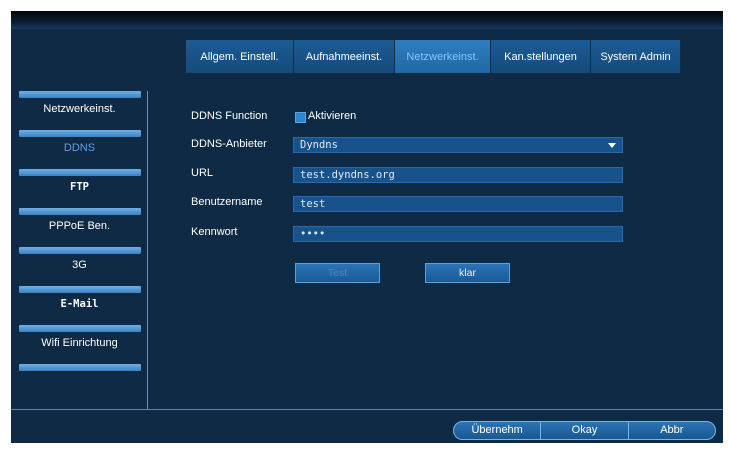 Image resolution: width=730 pixels, height=452 pixels. I want to click on sidebar-item-label: PPPoE Ben., so click(79, 226).